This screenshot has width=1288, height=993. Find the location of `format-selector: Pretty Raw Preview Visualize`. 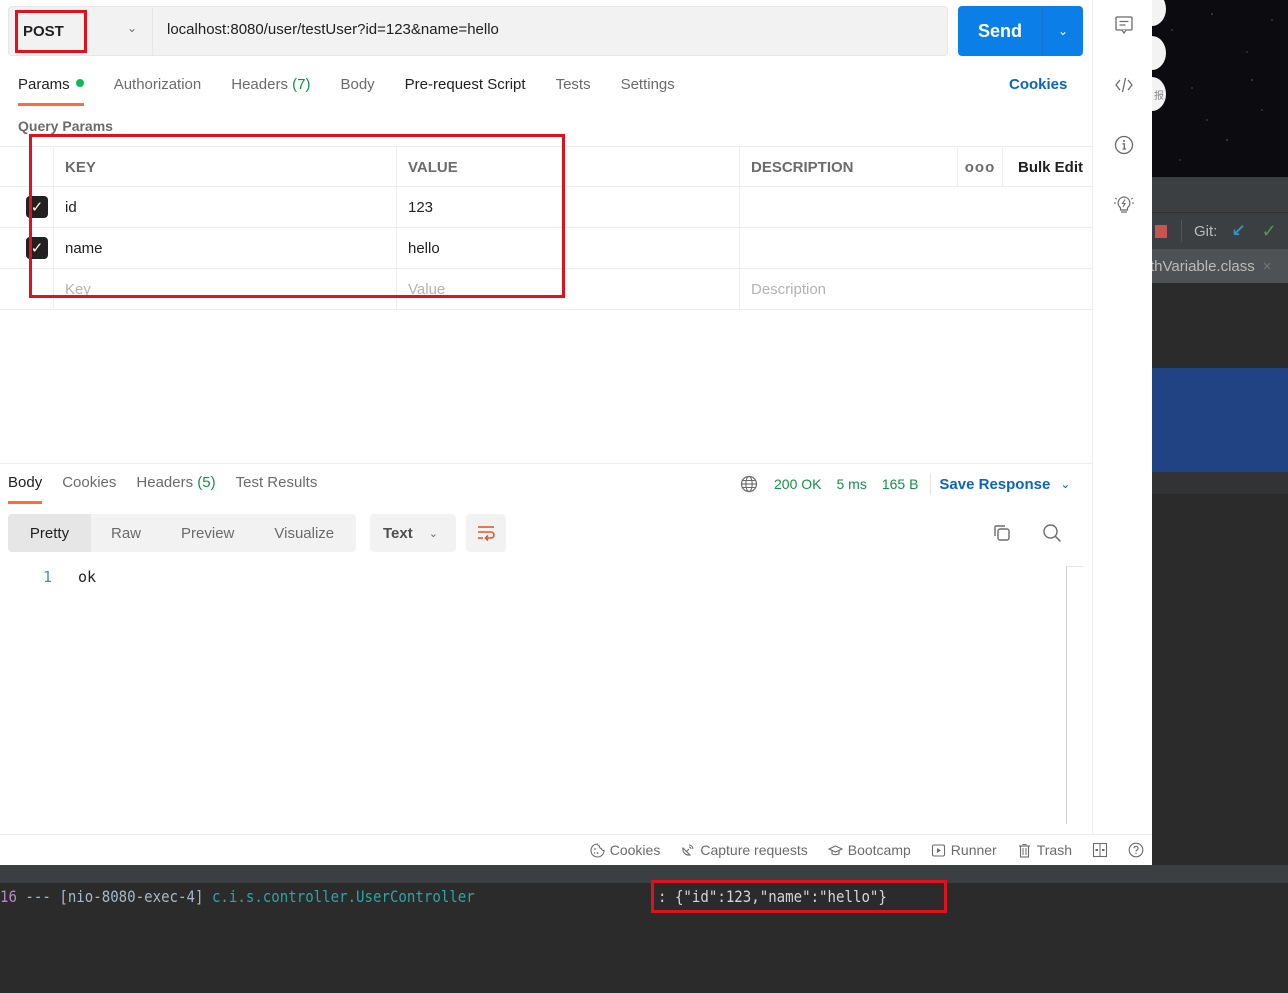

format-selector: Pretty Raw Preview Visualize is located at coordinates (182, 533).